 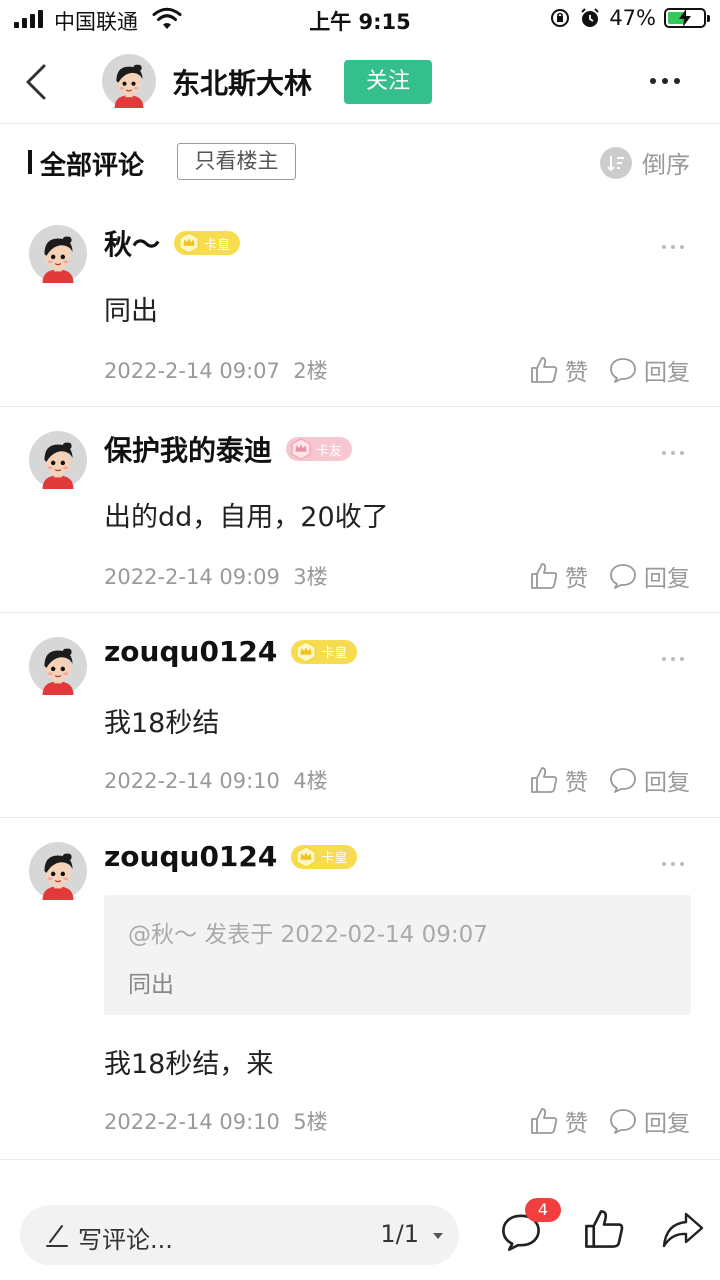 What do you see at coordinates (132, 243) in the screenshot?
I see `commenter-name: 秋～` at bounding box center [132, 243].